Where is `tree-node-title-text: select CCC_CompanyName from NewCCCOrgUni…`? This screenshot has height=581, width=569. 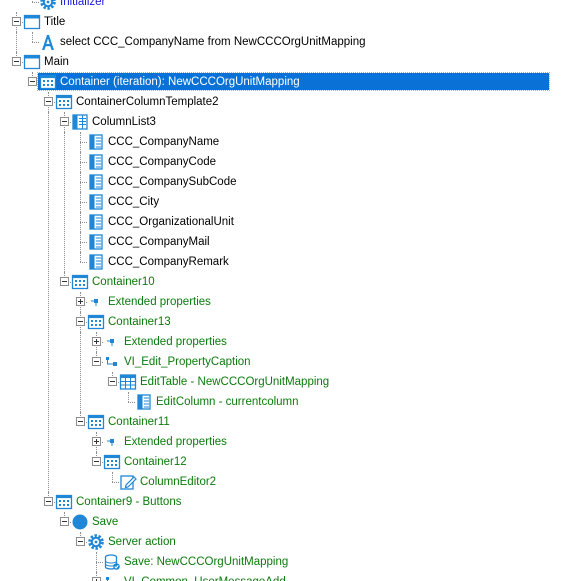
tree-node-title-text: select CCC_CompanyName from NewCCCOrgUni… is located at coordinates (284, 42).